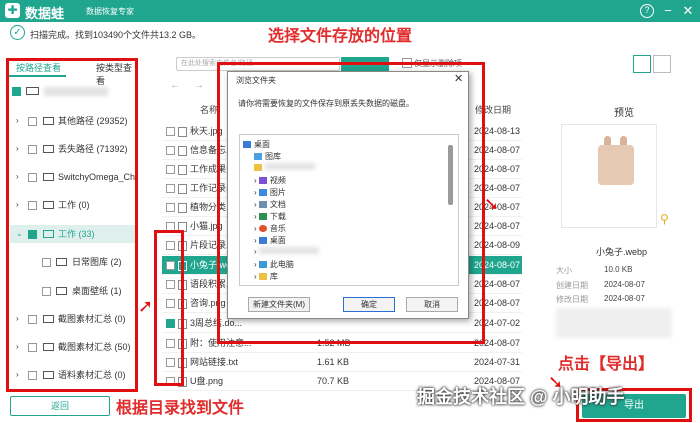  What do you see at coordinates (647, 11) in the screenshot?
I see `help-icon: ?` at bounding box center [647, 11].